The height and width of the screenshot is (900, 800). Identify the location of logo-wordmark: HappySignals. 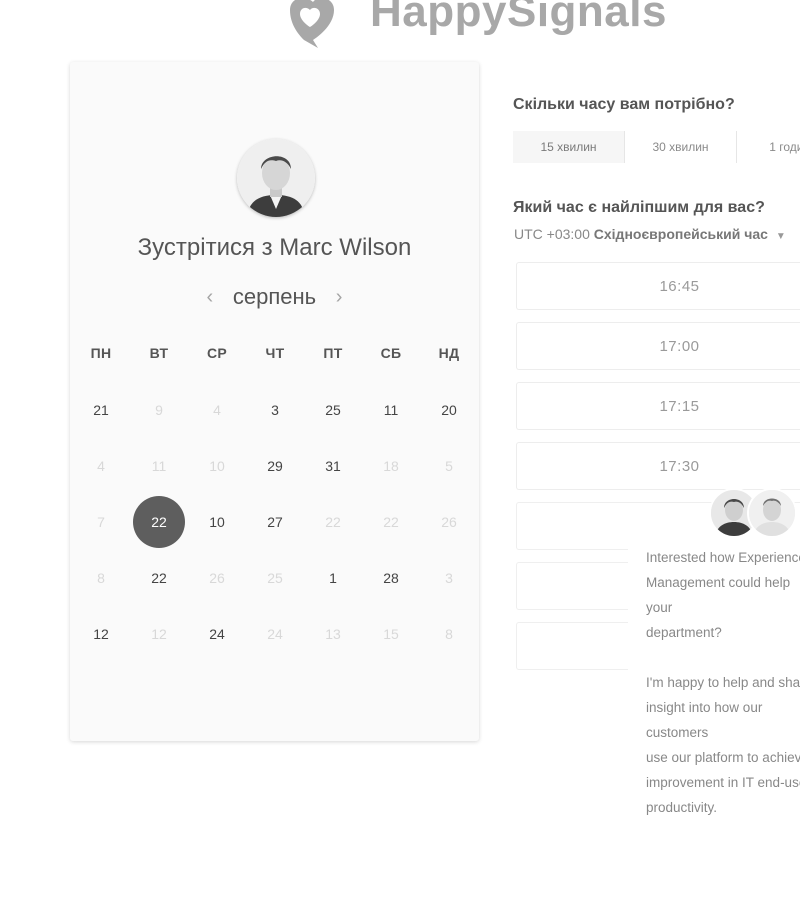
(518, 18).